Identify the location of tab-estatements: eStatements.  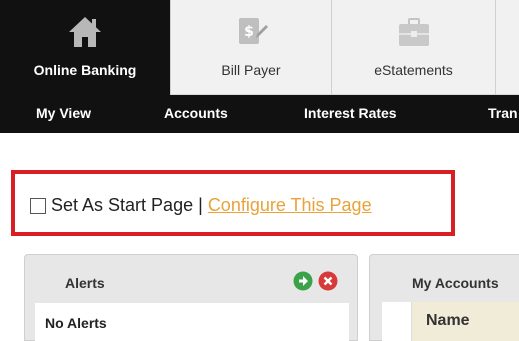
(414, 47).